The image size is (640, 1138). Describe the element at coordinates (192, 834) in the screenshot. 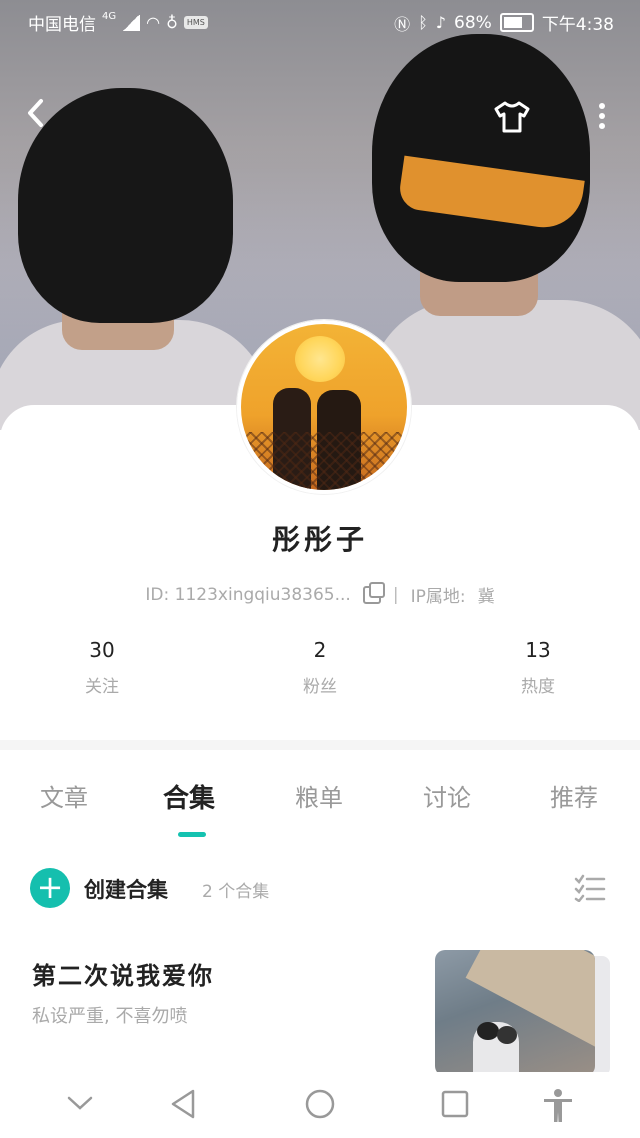

I see `active-tab-indicator` at that location.